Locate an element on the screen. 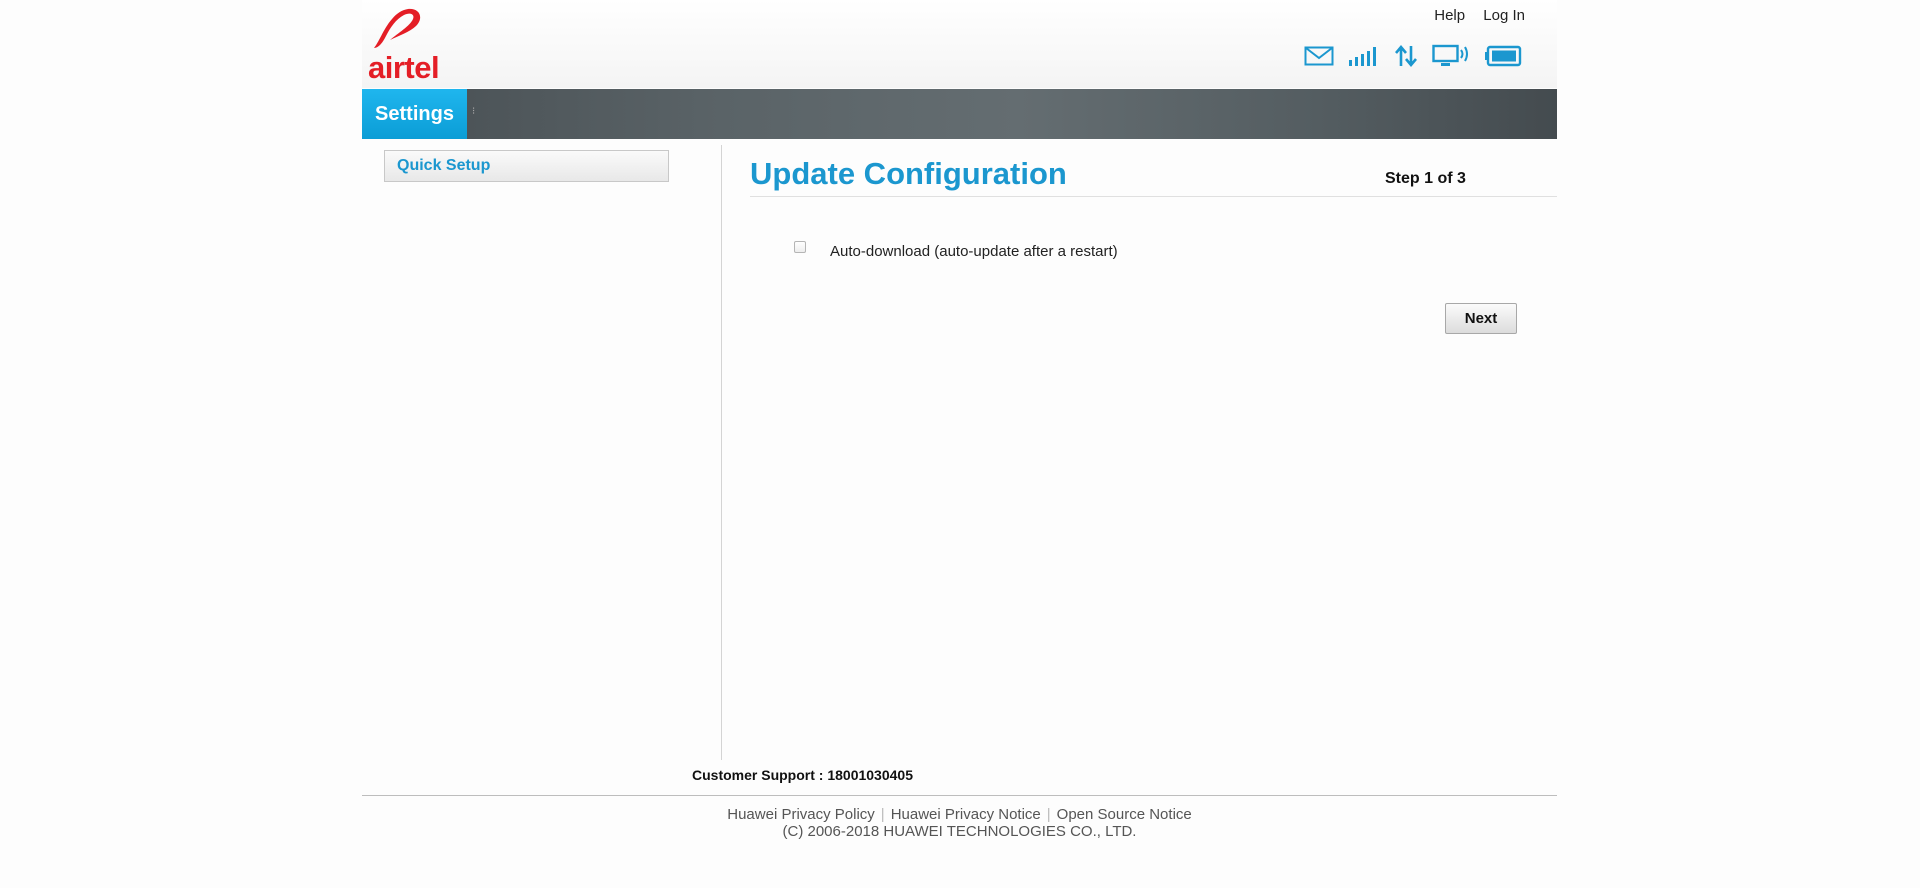 This screenshot has height=888, width=1920. content-divider is located at coordinates (721, 452).